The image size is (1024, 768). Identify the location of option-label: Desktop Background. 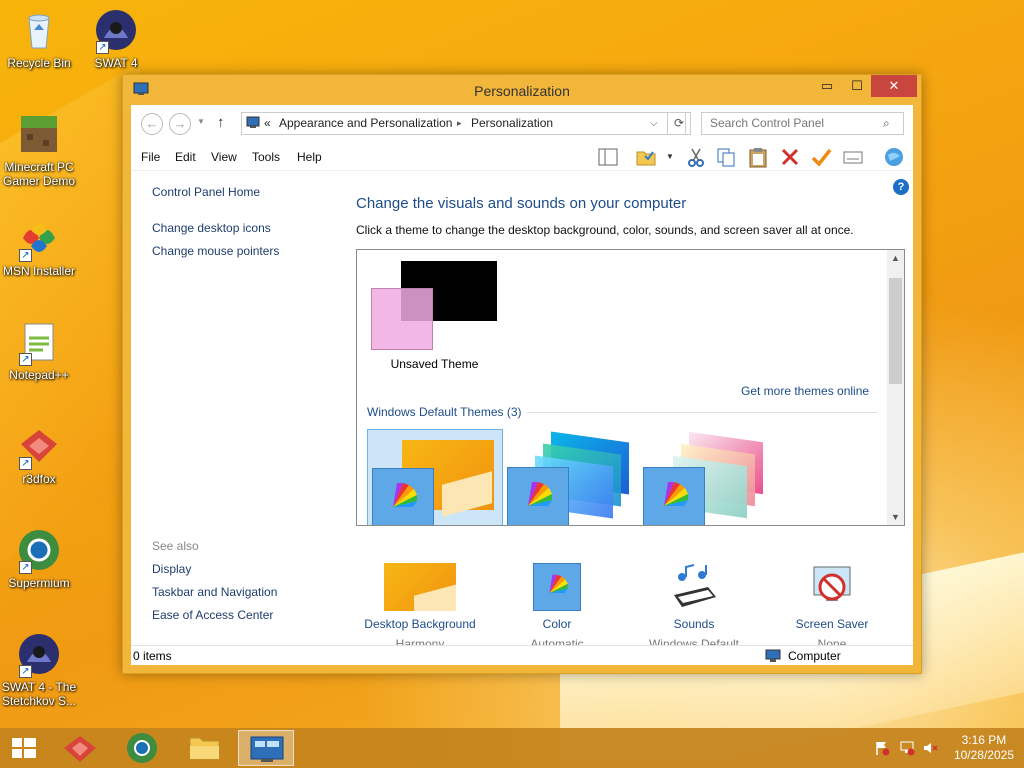
(420, 624).